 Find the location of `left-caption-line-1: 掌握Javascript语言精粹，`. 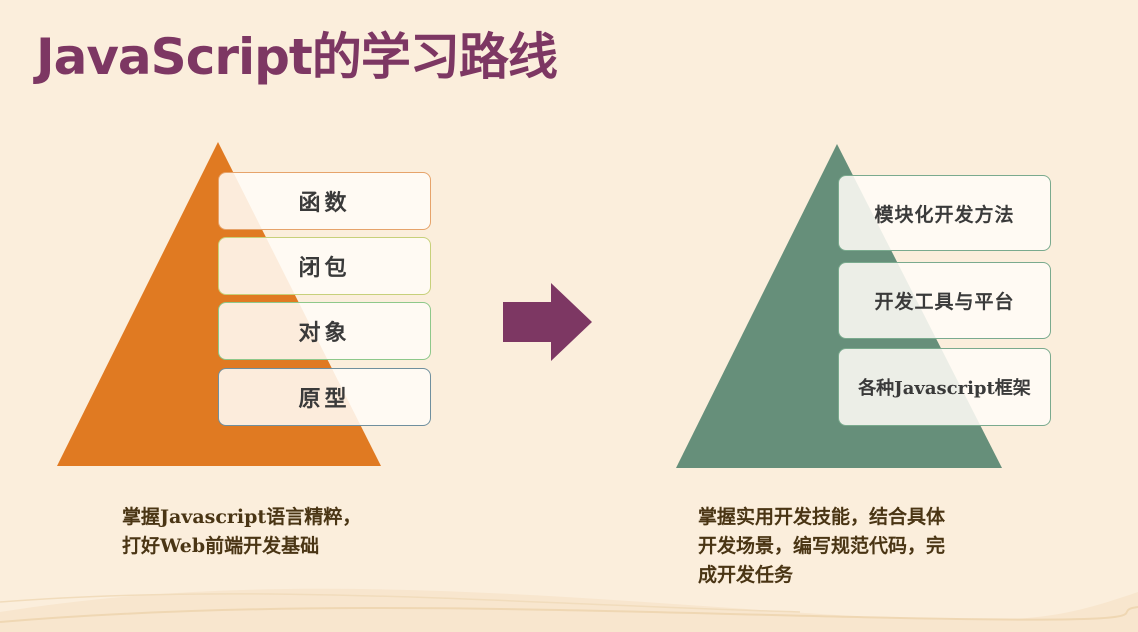

left-caption-line-1: 掌握Javascript语言精粹， is located at coordinates (242, 517).